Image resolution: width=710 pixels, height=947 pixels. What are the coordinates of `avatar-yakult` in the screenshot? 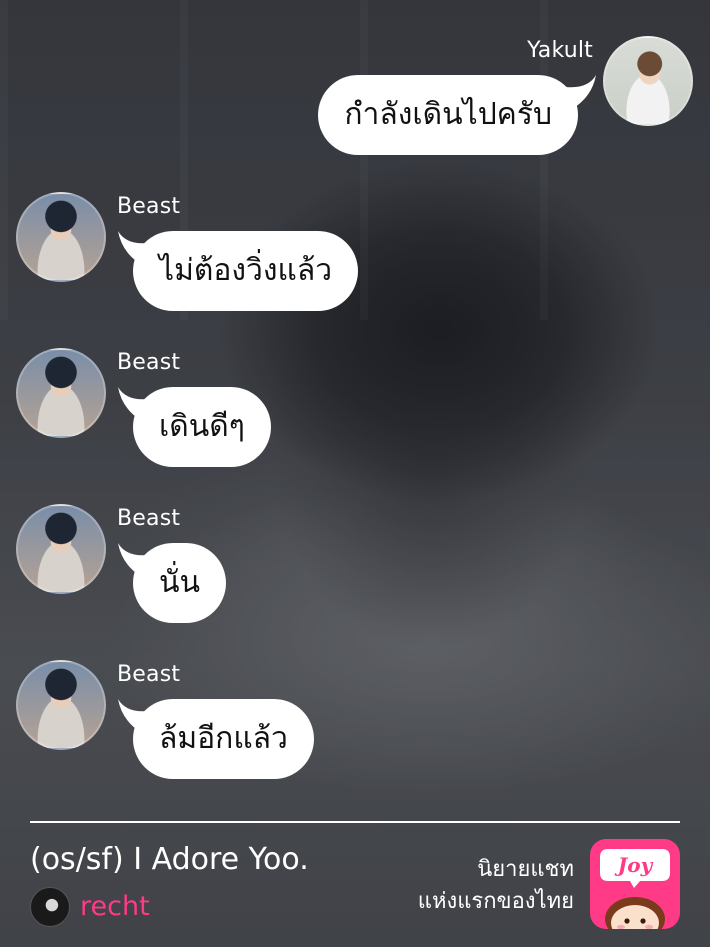 It's located at (648, 81).